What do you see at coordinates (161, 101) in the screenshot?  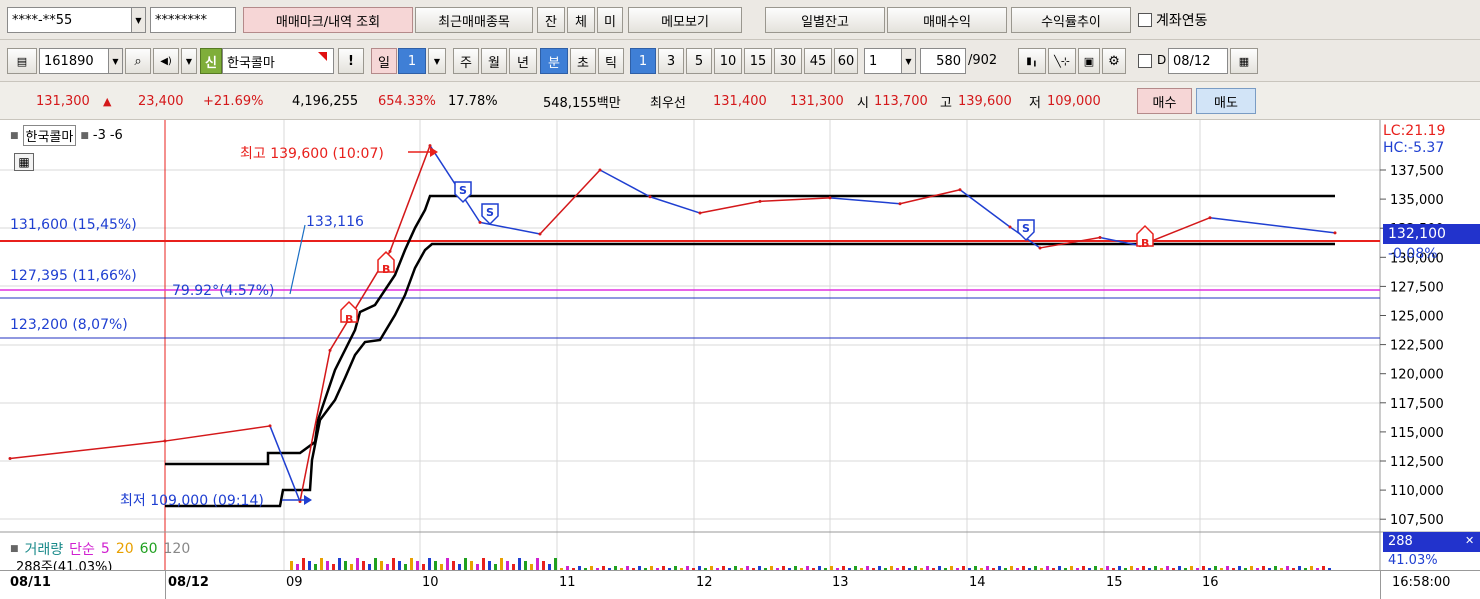 I see `price-change: 23,400` at bounding box center [161, 101].